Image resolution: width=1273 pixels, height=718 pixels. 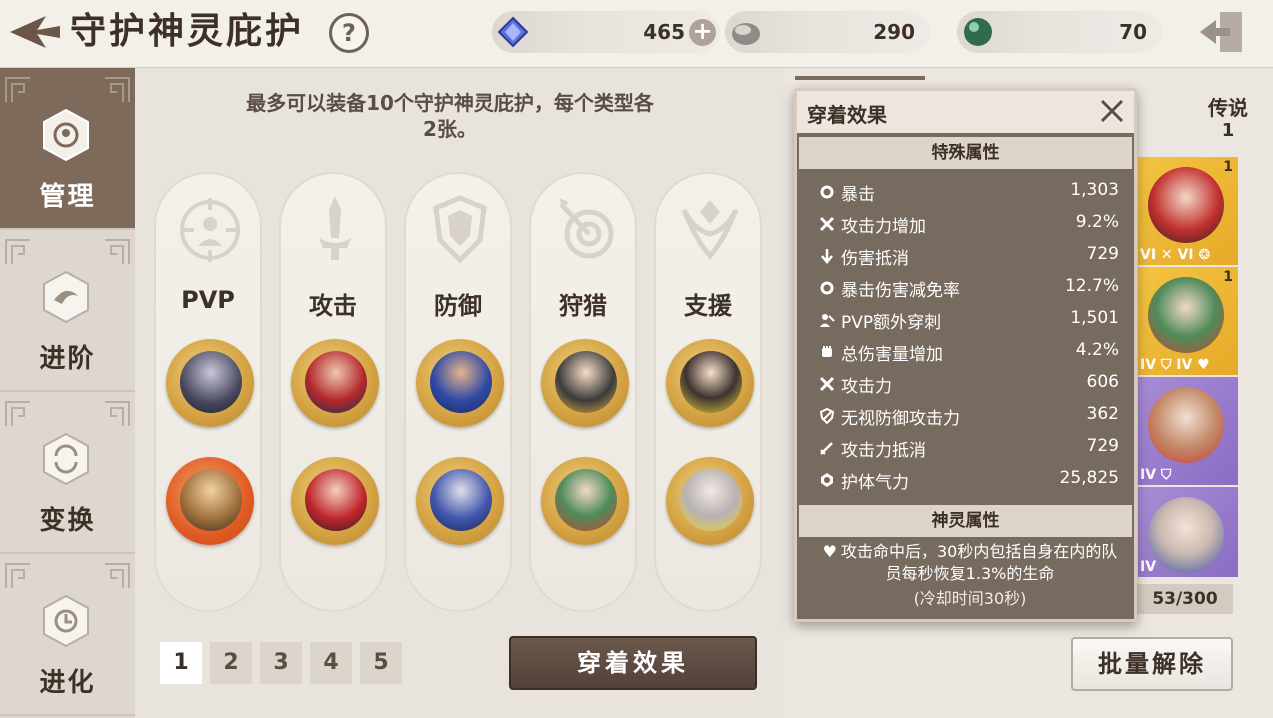 What do you see at coordinates (1102, 382) in the screenshot?
I see `stat-value: 606` at bounding box center [1102, 382].